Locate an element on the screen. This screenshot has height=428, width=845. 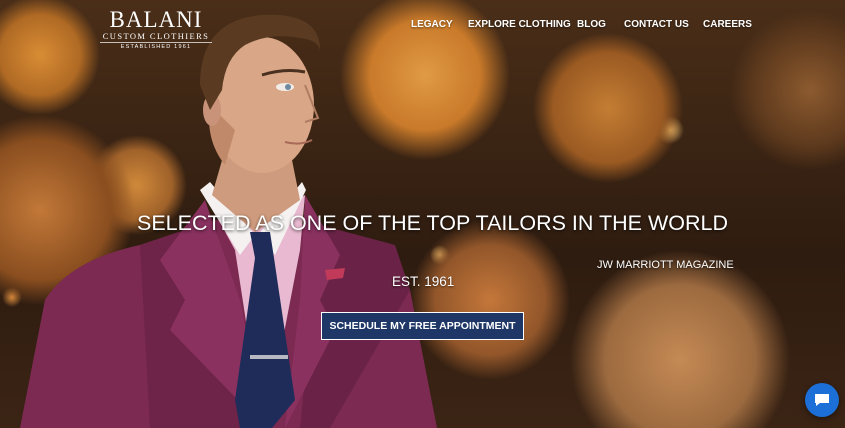
nav-item-careers: CAREERS is located at coordinates (727, 24).